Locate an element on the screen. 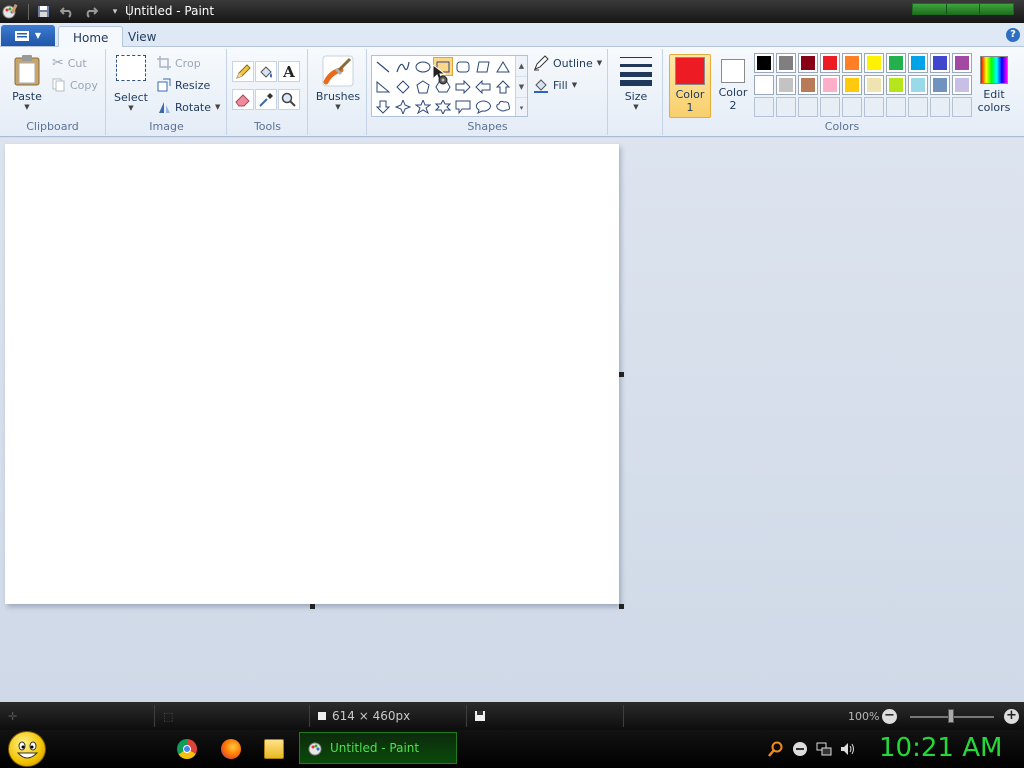 The height and width of the screenshot is (768, 1024). paint-app-icon is located at coordinates (10, 11).